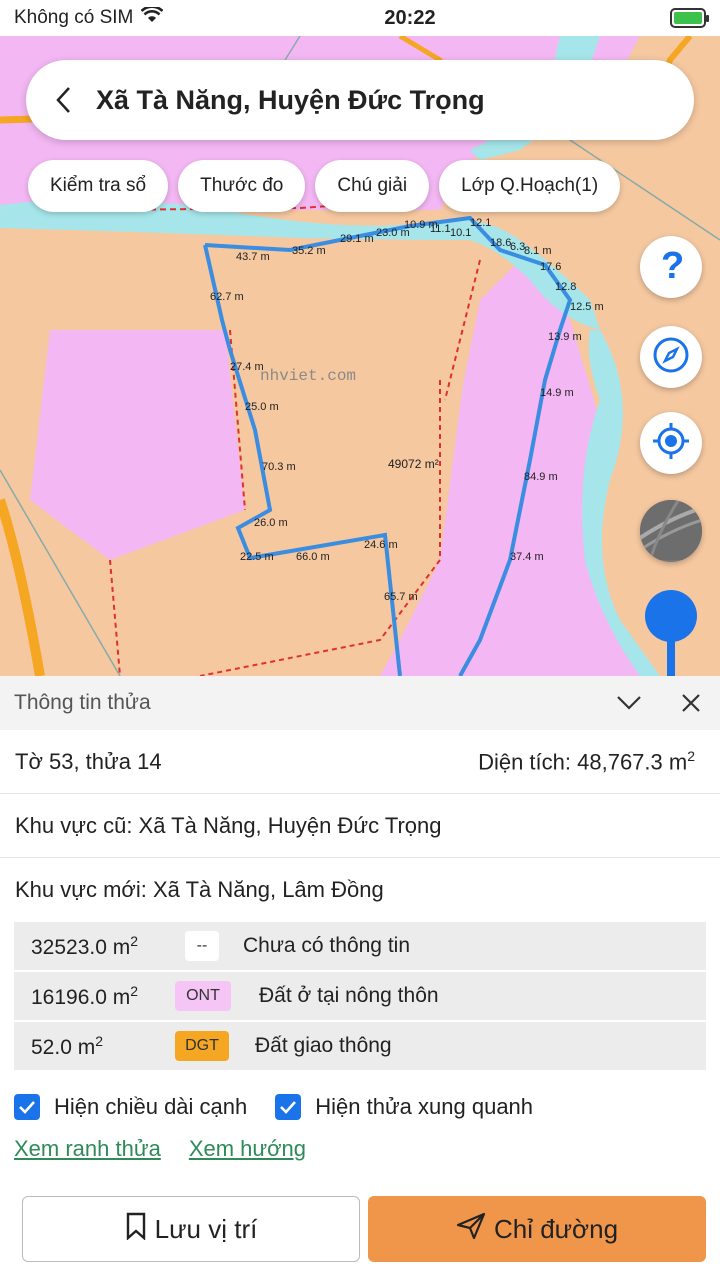  What do you see at coordinates (242, 186) in the screenshot?
I see `ruler-chip: Thước đo` at bounding box center [242, 186].